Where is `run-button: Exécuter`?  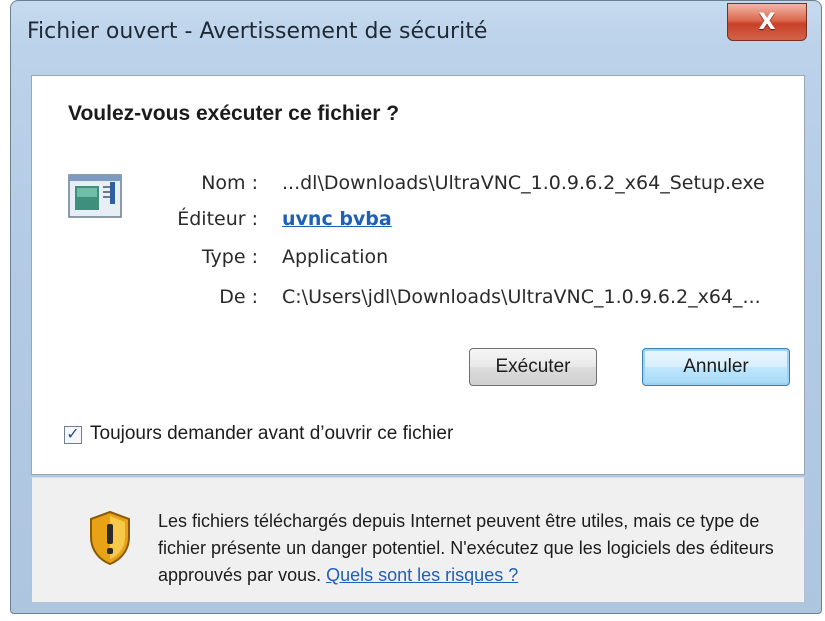 run-button: Exécuter is located at coordinates (533, 367).